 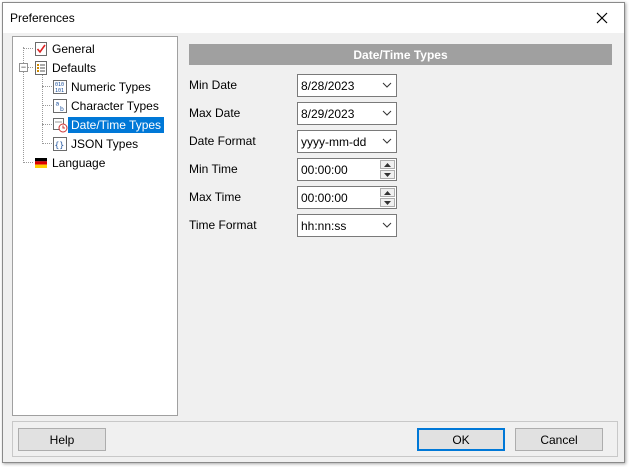 I want to click on language-flag-icon, so click(x=41, y=163).